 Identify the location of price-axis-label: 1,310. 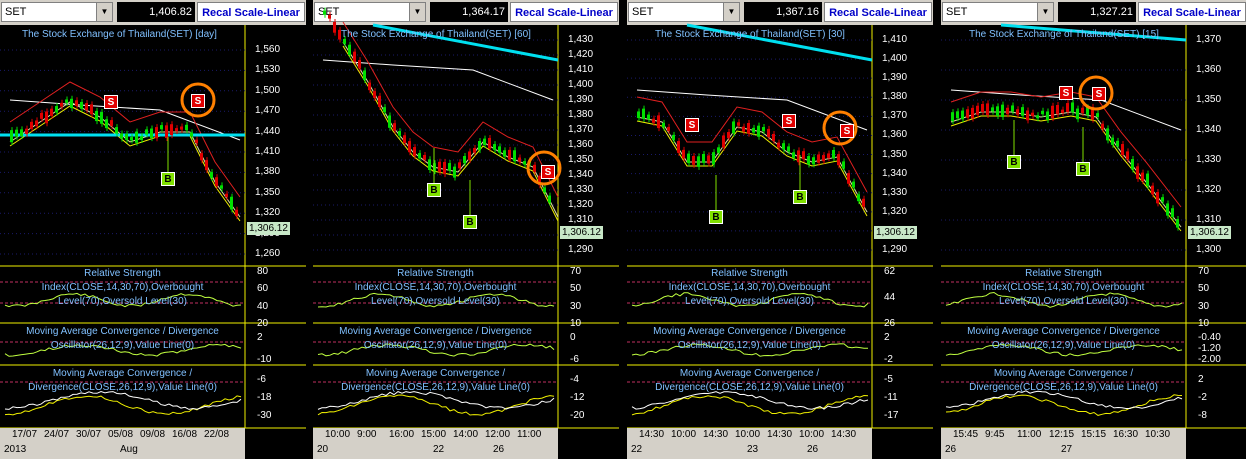
(1209, 219).